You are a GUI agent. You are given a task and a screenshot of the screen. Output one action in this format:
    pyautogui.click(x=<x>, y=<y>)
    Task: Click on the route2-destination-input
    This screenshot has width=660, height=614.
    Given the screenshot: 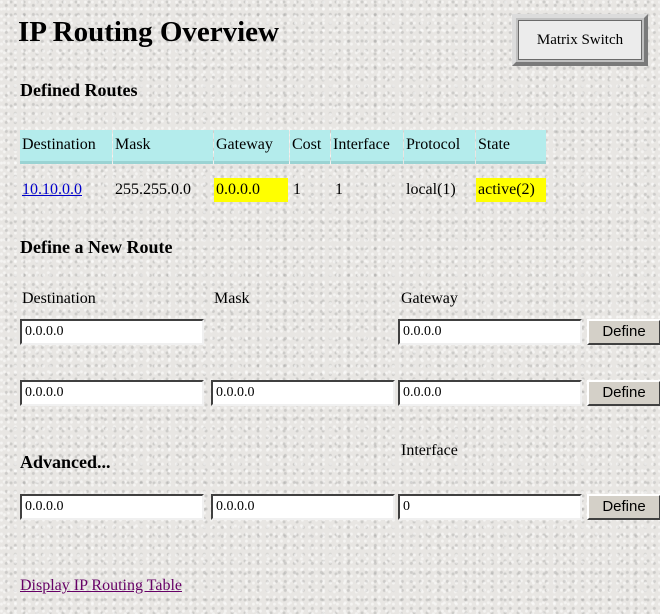 What is the action you would take?
    pyautogui.click(x=112, y=393)
    